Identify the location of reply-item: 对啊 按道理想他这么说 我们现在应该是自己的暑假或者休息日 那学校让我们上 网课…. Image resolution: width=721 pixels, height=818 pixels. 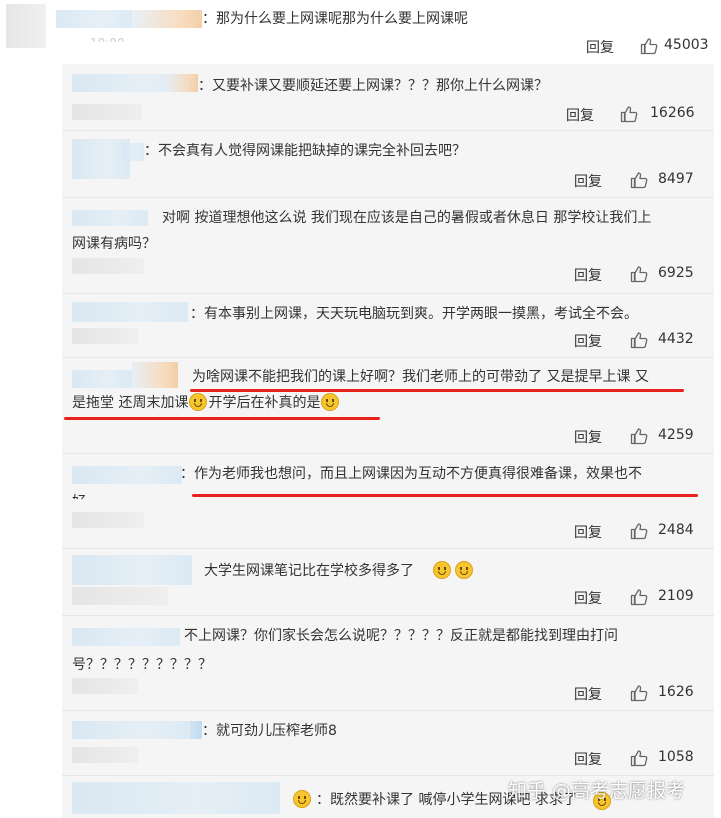
(388, 246).